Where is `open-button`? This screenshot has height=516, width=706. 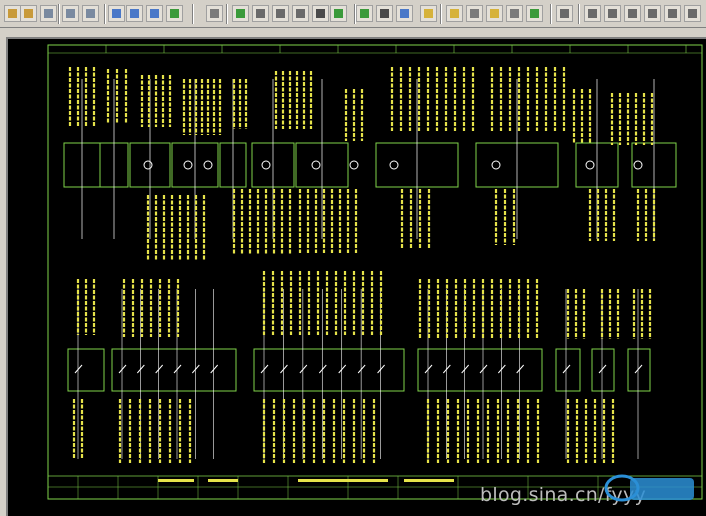 open-button is located at coordinates (12, 13).